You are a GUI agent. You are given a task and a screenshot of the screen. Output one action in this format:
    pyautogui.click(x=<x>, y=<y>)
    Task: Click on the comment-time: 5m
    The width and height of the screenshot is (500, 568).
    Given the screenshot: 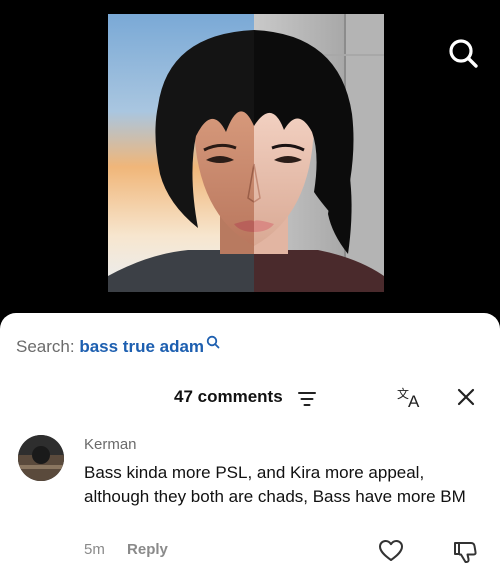 What is the action you would take?
    pyautogui.click(x=94, y=549)
    